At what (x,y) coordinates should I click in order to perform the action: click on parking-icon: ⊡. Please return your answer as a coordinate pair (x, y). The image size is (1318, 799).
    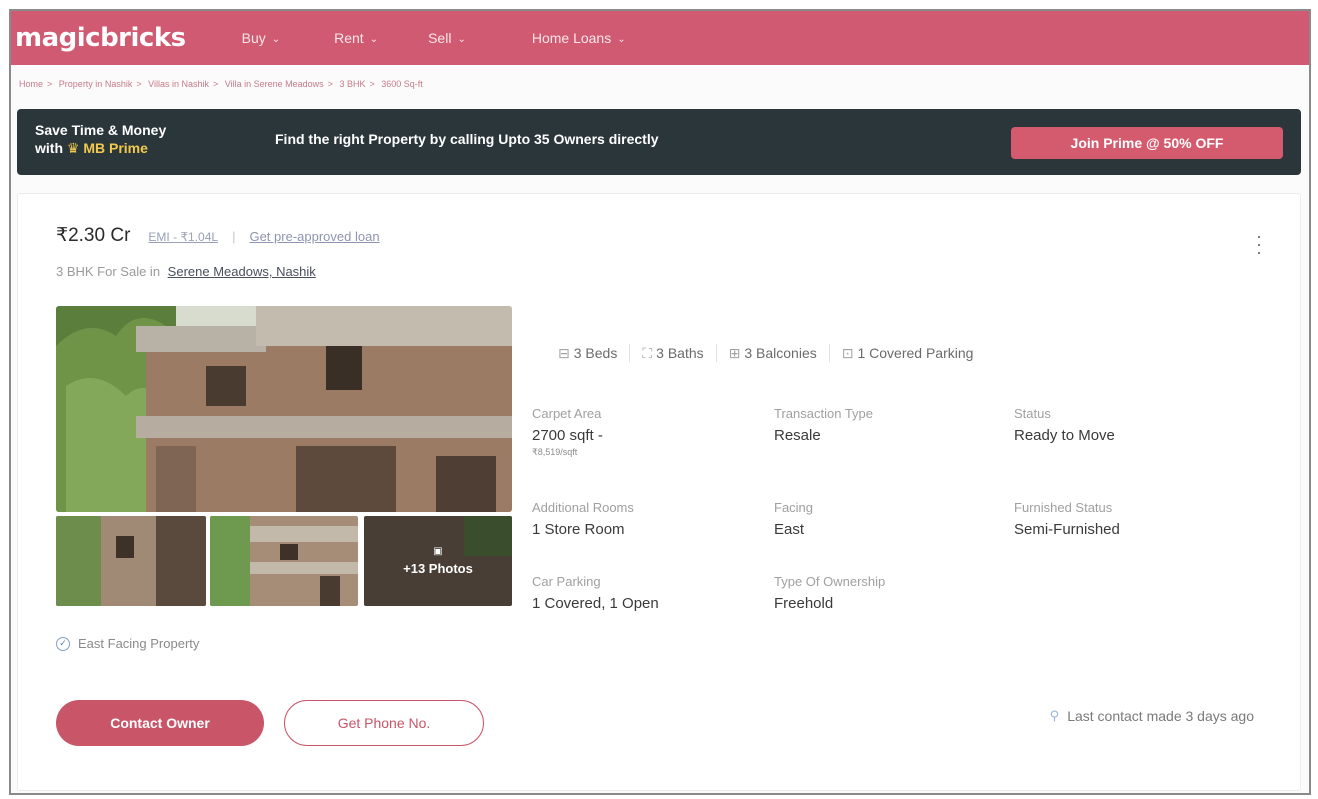
    Looking at the image, I should click on (847, 352).